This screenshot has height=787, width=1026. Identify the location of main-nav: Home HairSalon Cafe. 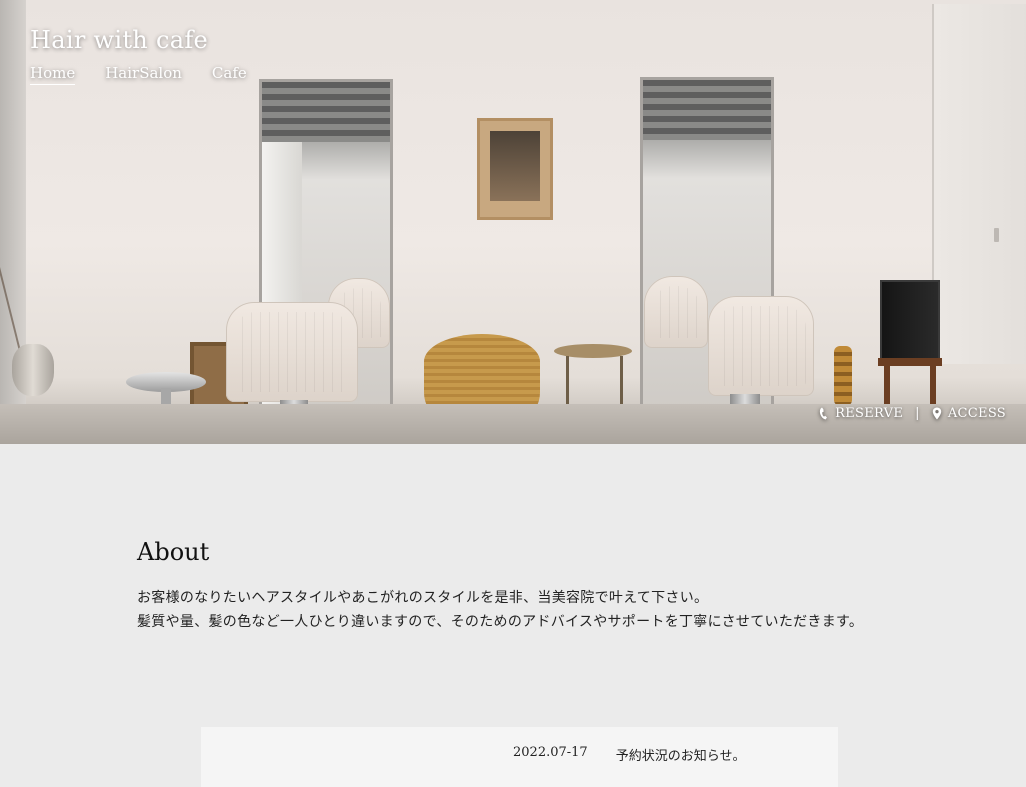
(138, 74).